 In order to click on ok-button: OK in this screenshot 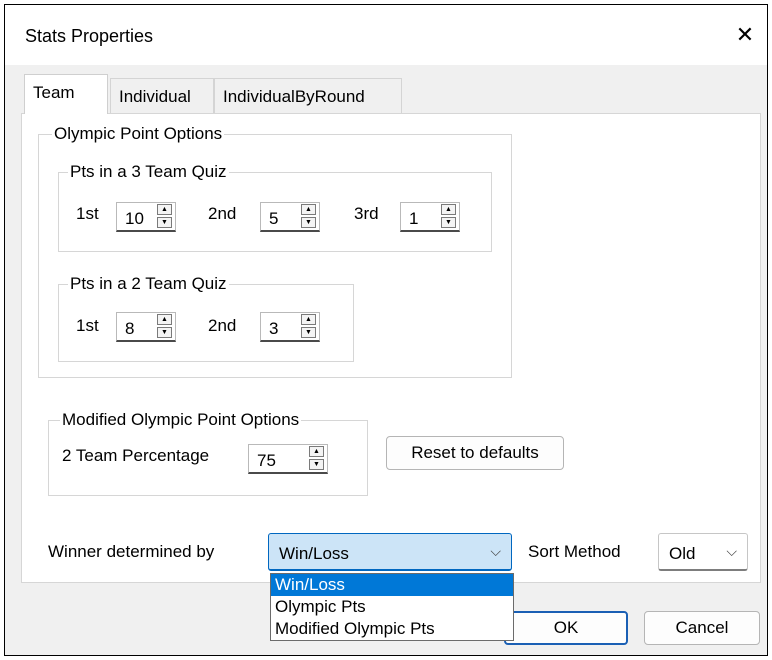, I will do `click(566, 628)`.